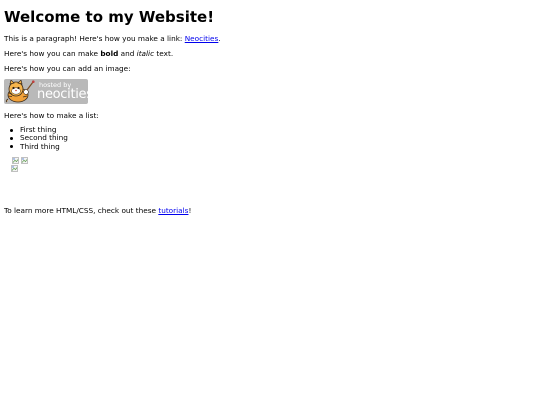  I want to click on paragraph-image: Here's how you can add an image:, so click(67, 68).